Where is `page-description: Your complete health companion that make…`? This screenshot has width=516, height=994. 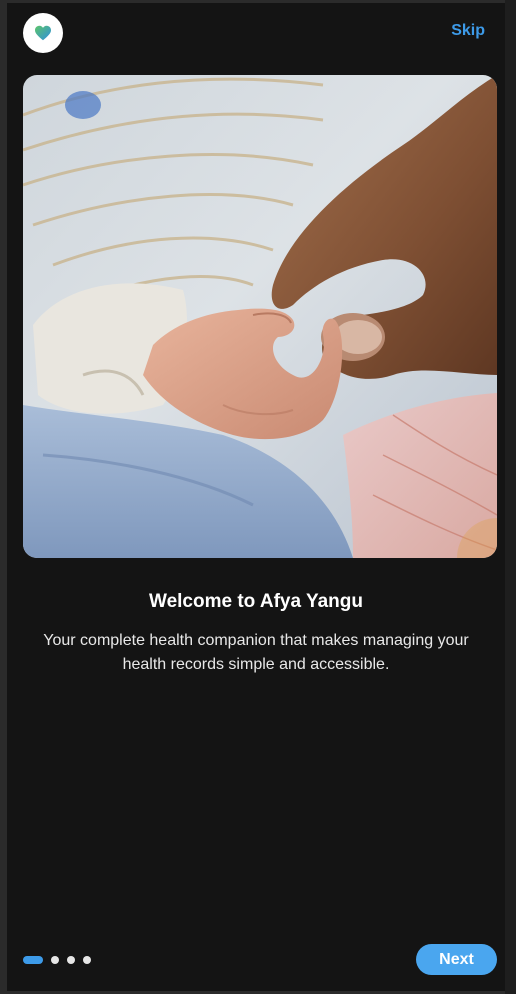 page-description: Your complete health companion that make… is located at coordinates (256, 652).